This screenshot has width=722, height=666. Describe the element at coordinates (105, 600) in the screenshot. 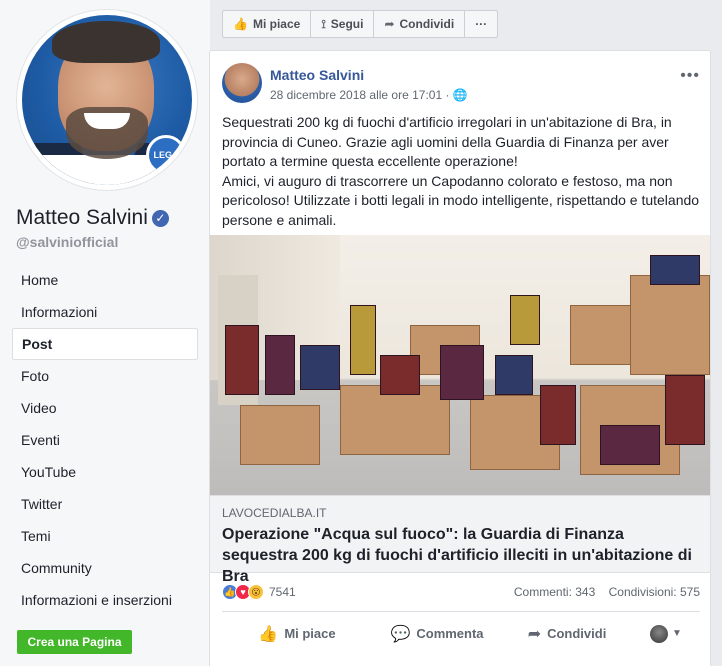

I see `nav-item-info-ads: Informazioni e inserzioni` at that location.